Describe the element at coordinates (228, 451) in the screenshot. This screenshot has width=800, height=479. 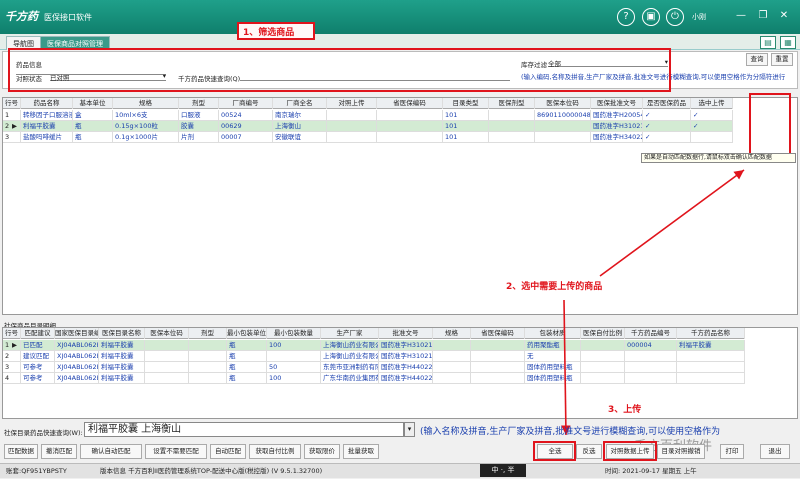
I see `auto-match-button: 自动匹配` at that location.